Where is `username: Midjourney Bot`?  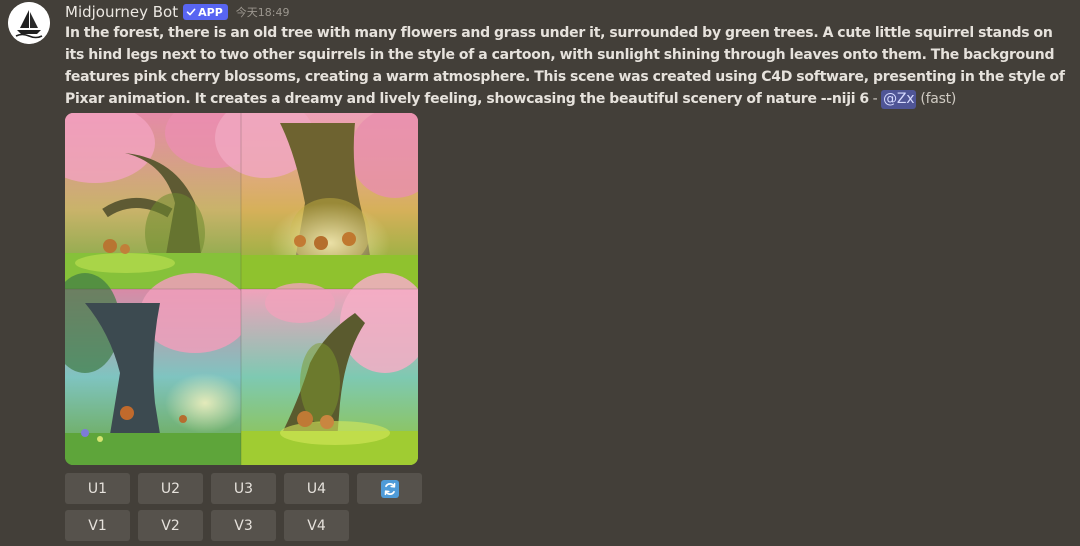
username: Midjourney Bot is located at coordinates (121, 12).